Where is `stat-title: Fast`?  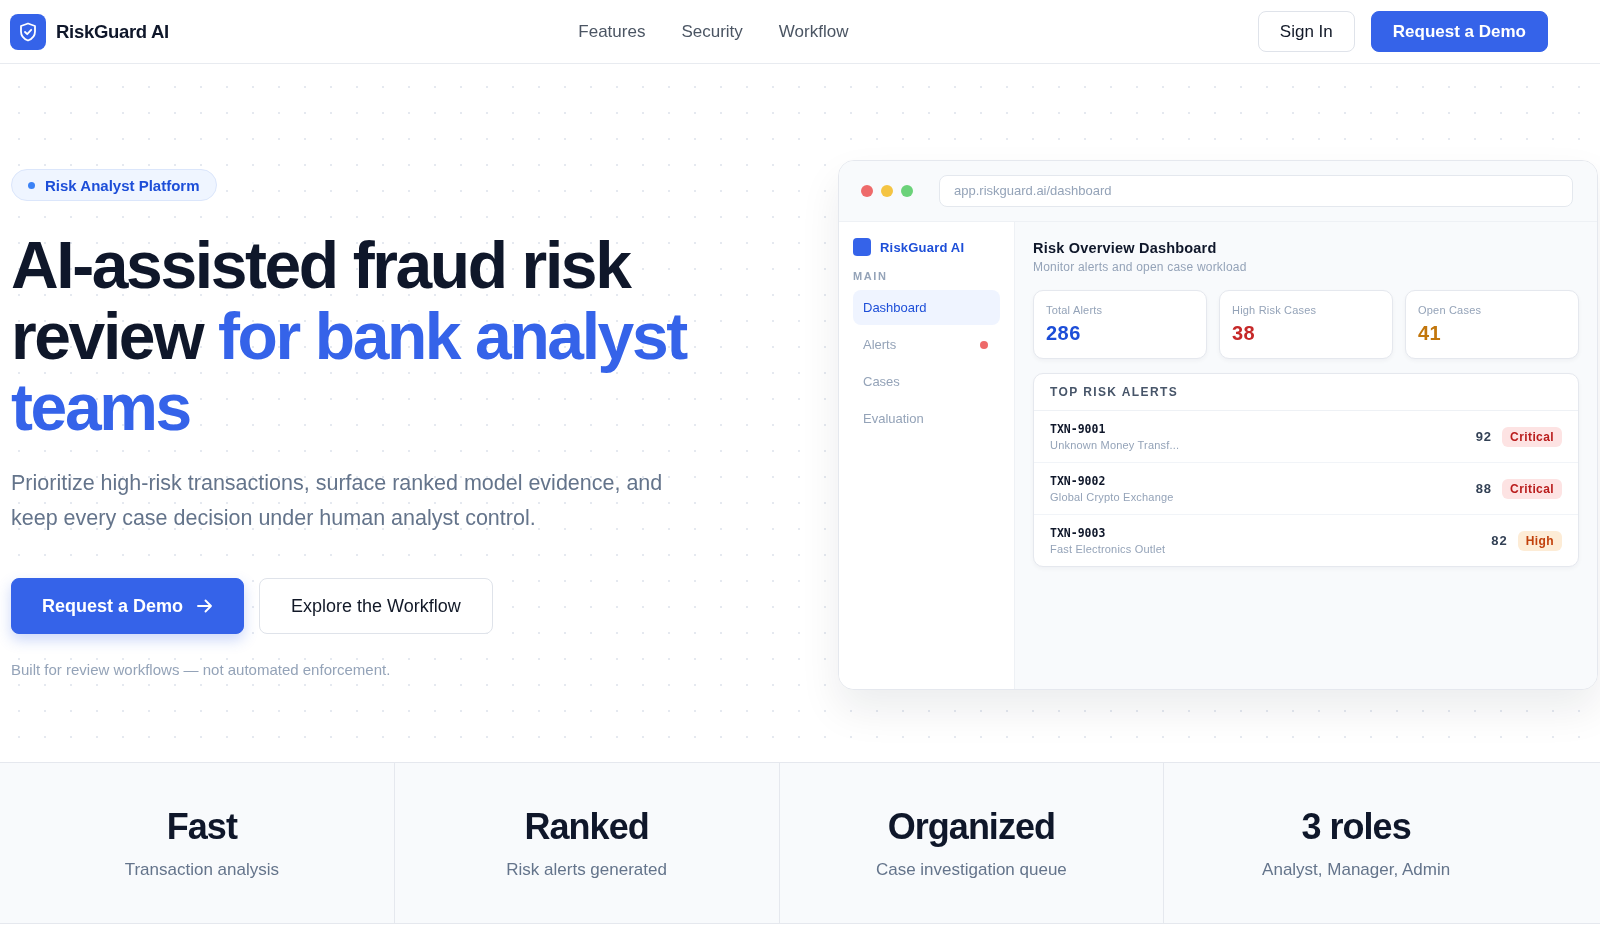 stat-title: Fast is located at coordinates (201, 827).